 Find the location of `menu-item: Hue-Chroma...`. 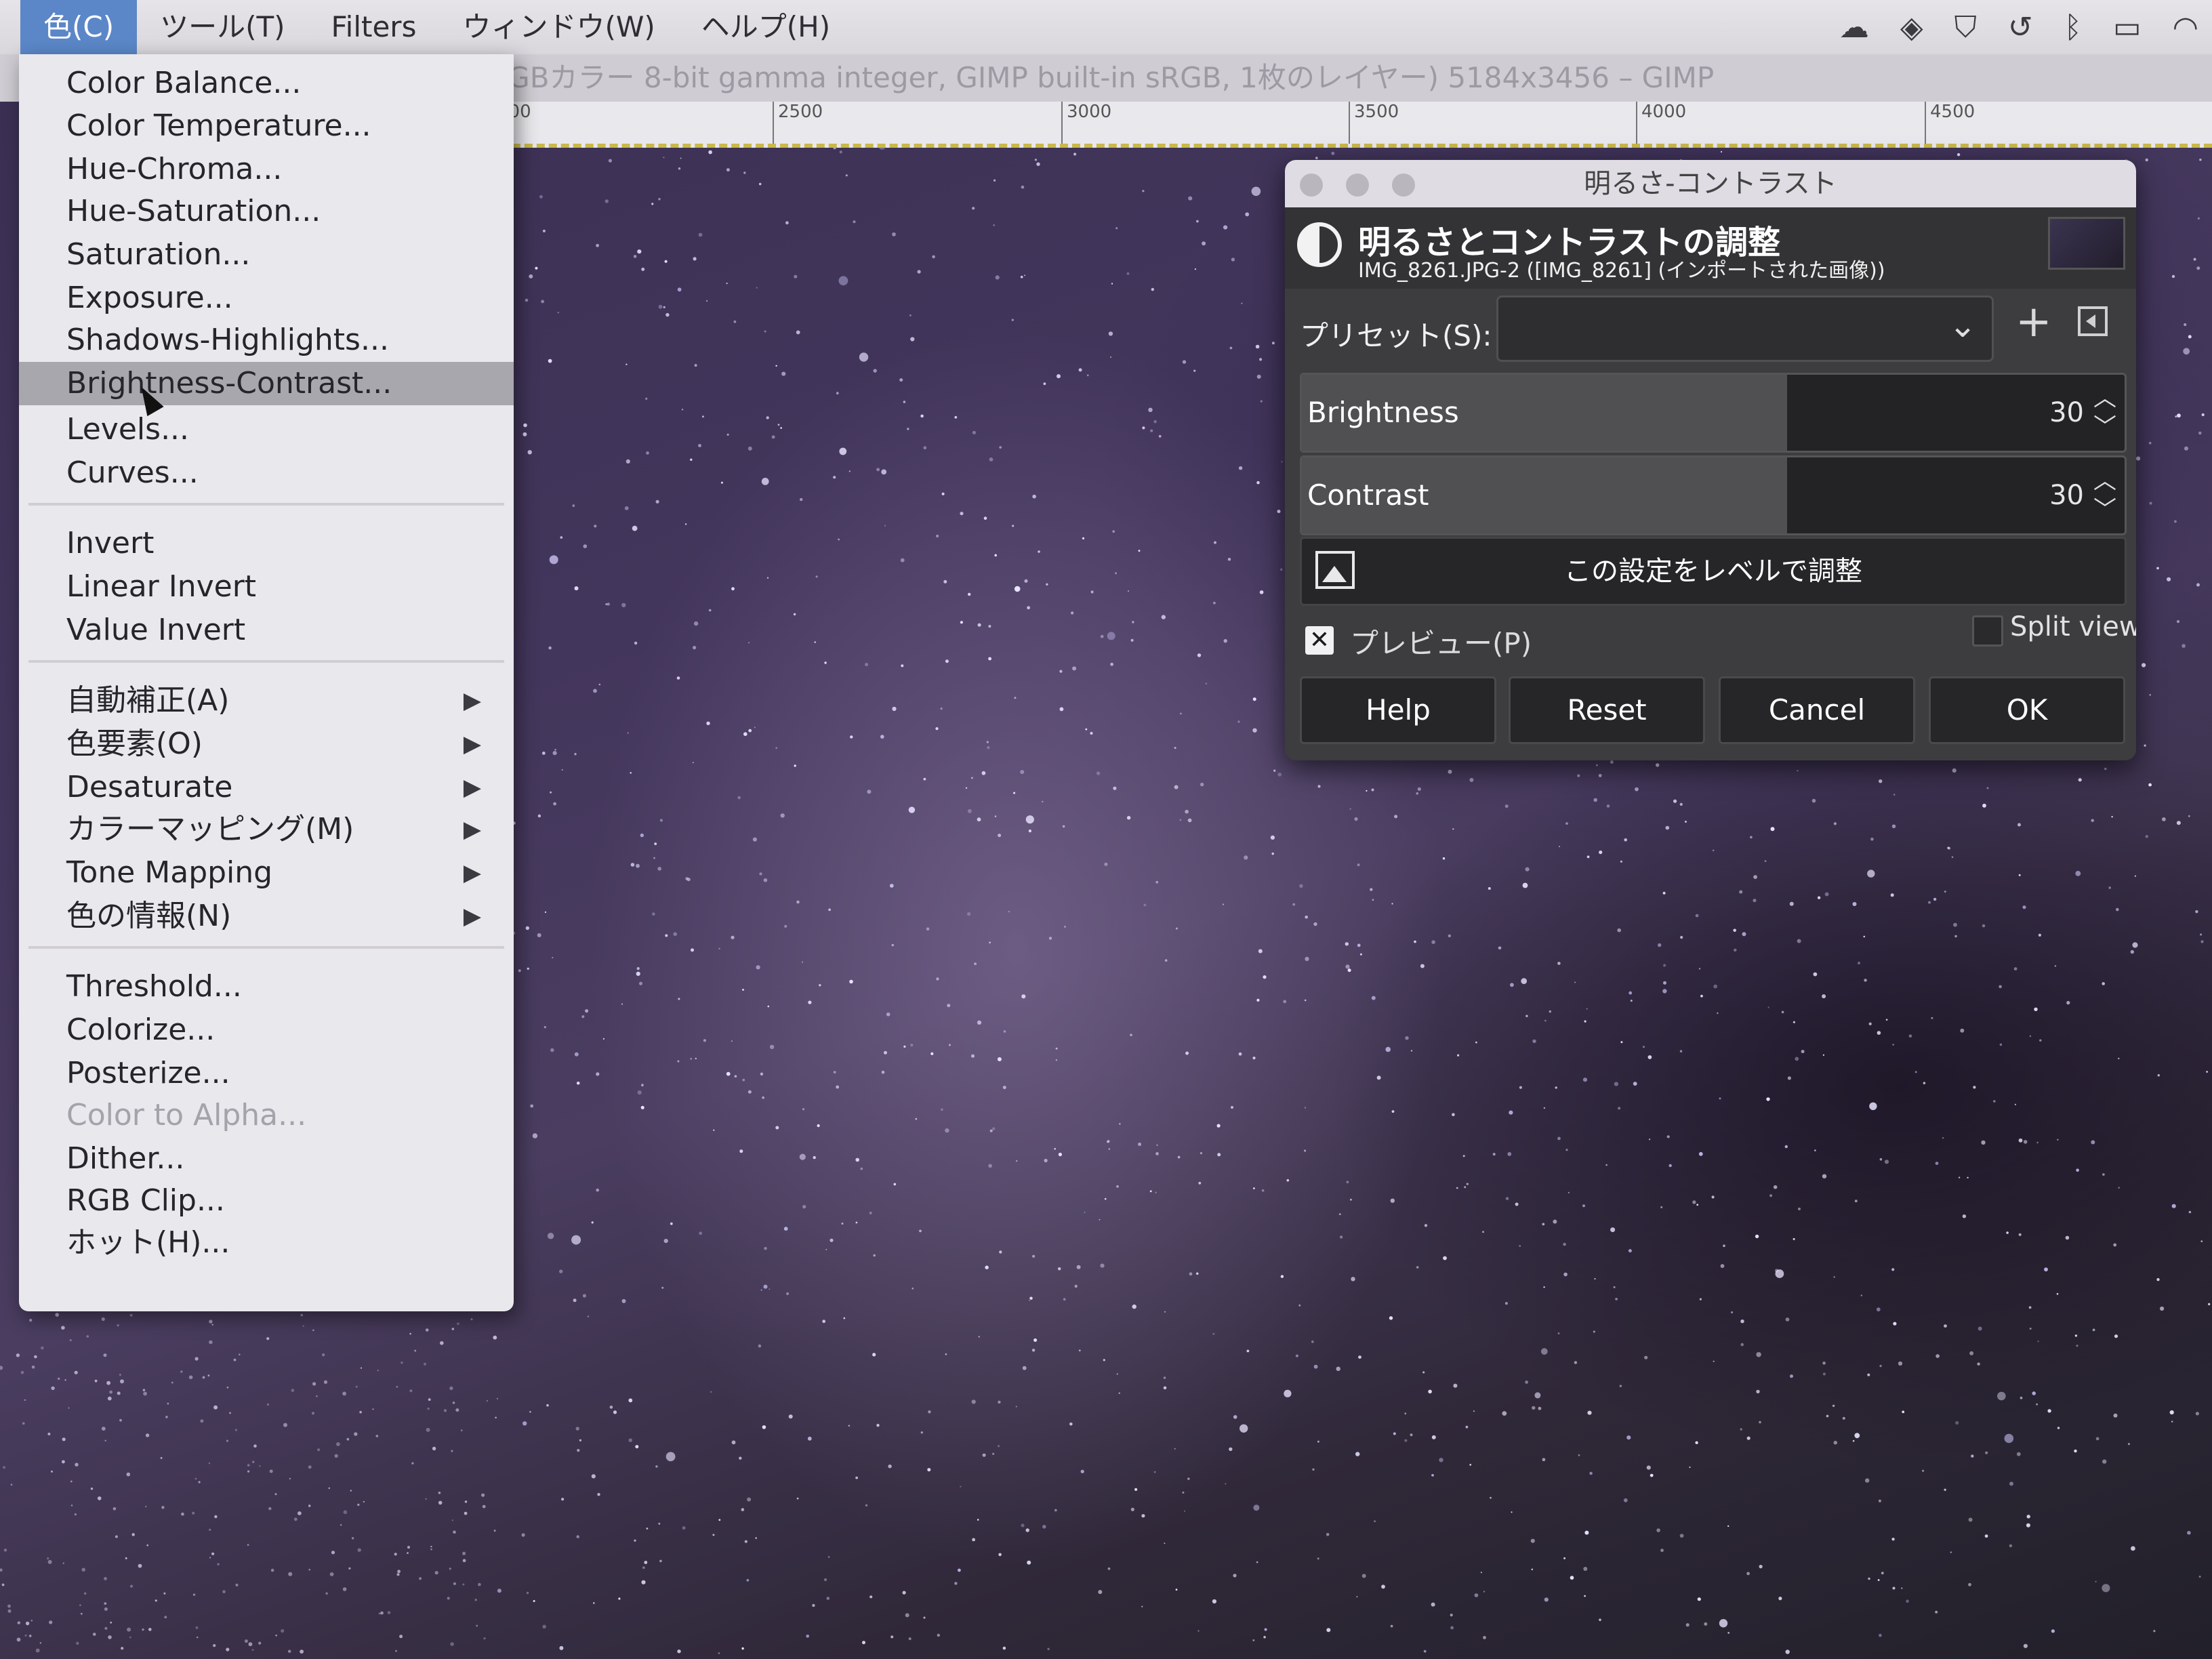

menu-item: Hue-Chroma... is located at coordinates (266, 169).